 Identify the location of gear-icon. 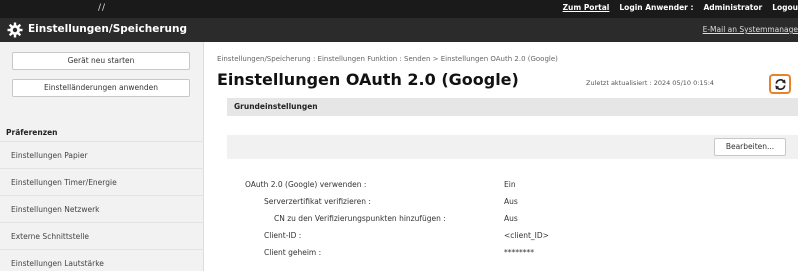
(15, 30).